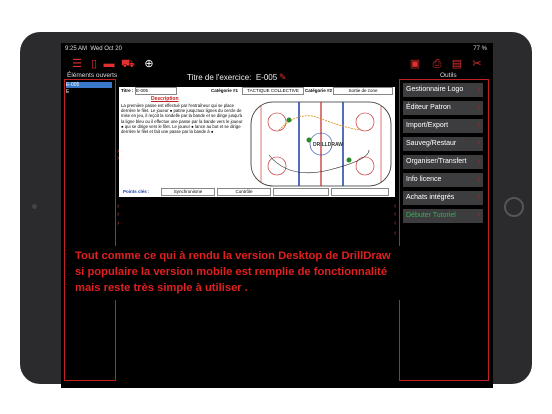 This screenshot has width=552, height=414. What do you see at coordinates (437, 64) in the screenshot?
I see `print-icon: ⎙` at bounding box center [437, 64].